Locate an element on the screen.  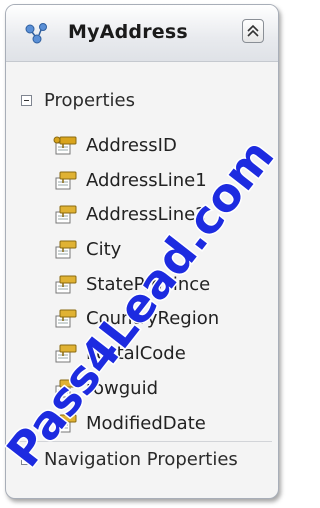
property-label: City is located at coordinates (104, 250).